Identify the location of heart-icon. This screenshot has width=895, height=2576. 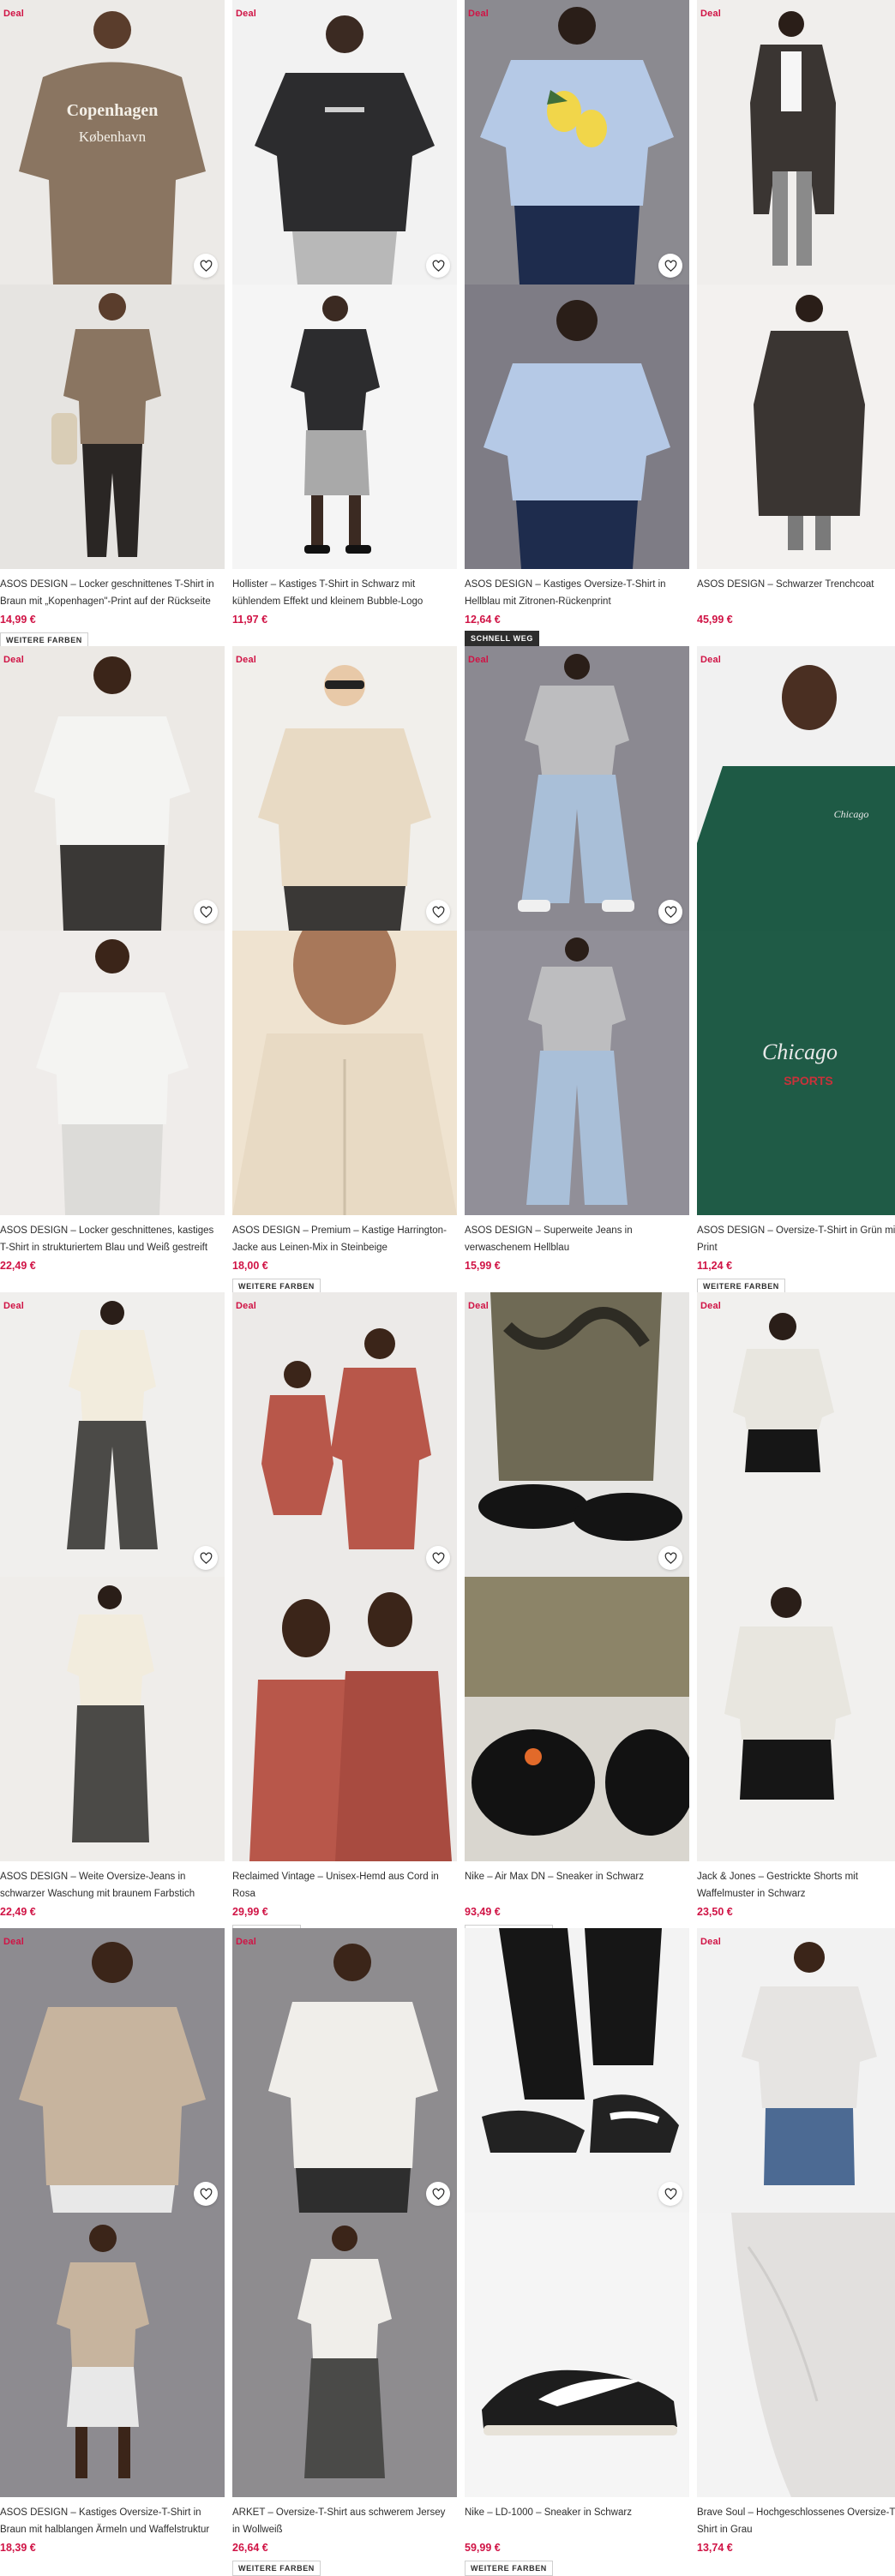
(438, 266).